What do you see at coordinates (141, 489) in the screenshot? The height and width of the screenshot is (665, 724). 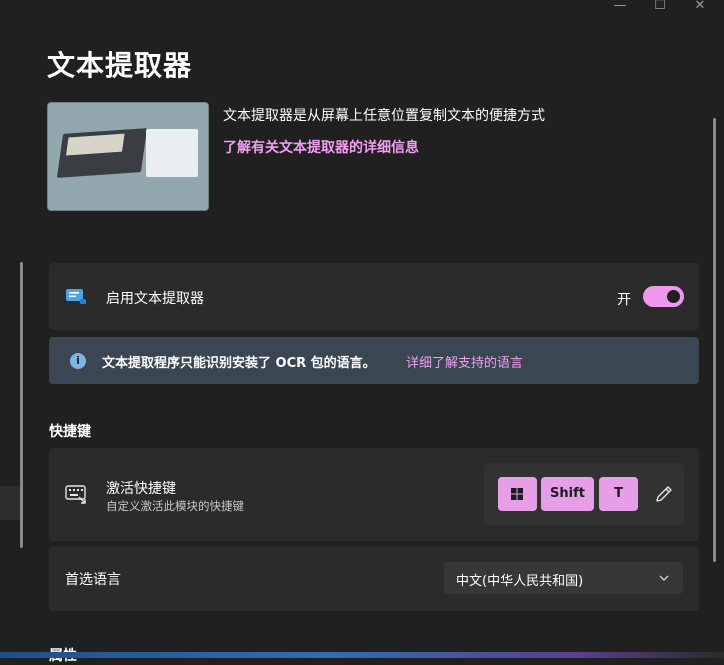 I see `activation-shortcut-title: 激活快捷键` at bounding box center [141, 489].